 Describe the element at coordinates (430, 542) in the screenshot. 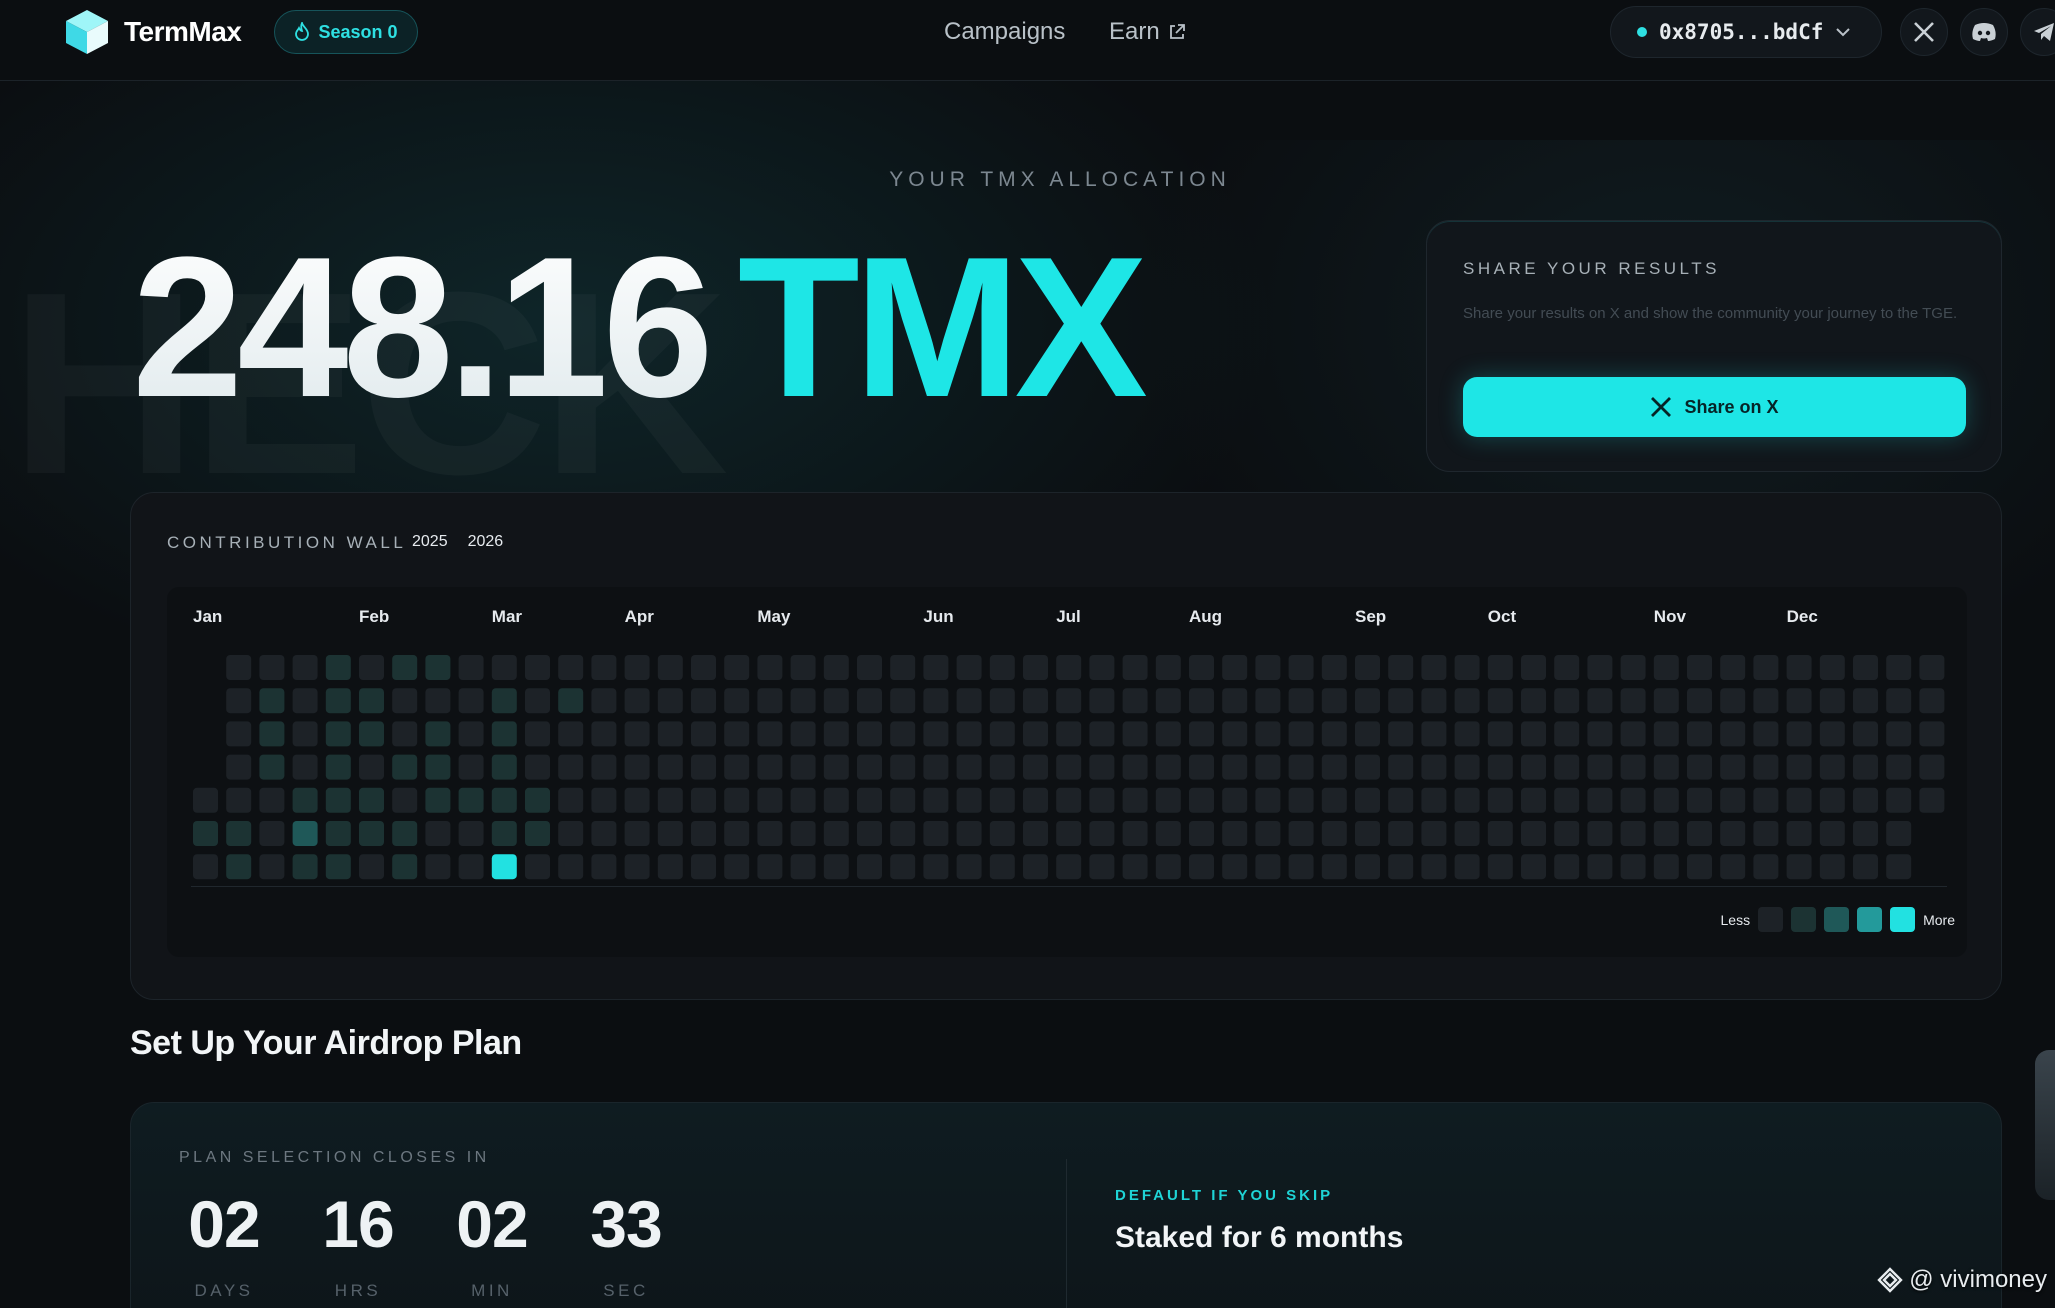

I see `year-tab-2025: 2025` at that location.